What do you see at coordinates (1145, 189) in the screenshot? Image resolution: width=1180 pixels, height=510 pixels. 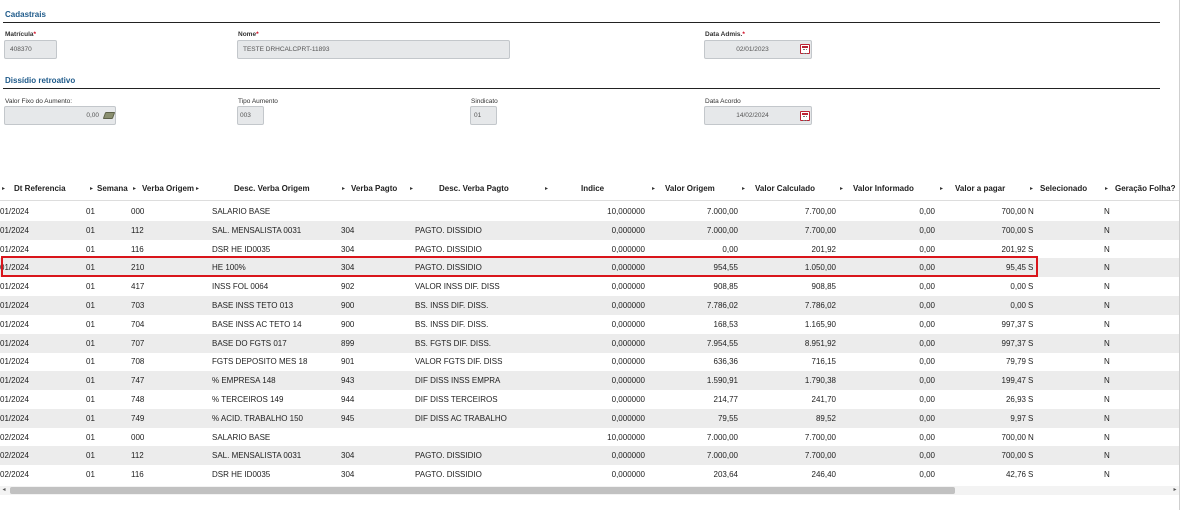 I see `column-header: Geração Folha?` at bounding box center [1145, 189].